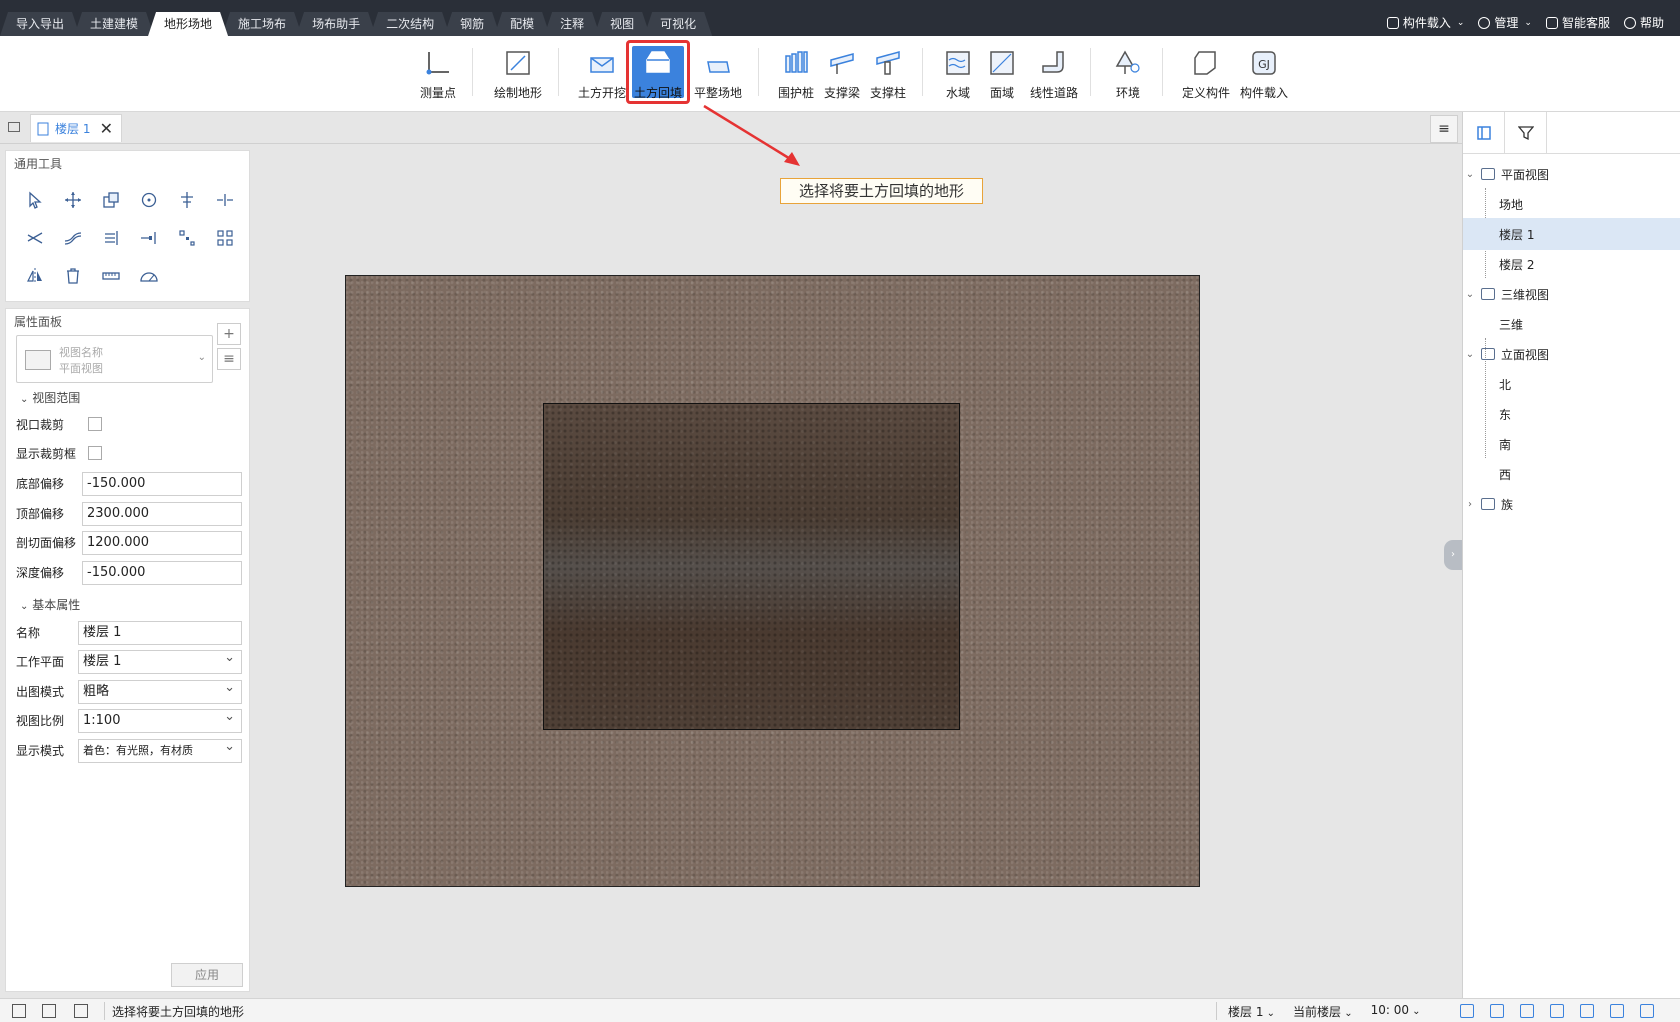 The height and width of the screenshot is (1022, 1680). I want to click on angle-tool, so click(149, 276).